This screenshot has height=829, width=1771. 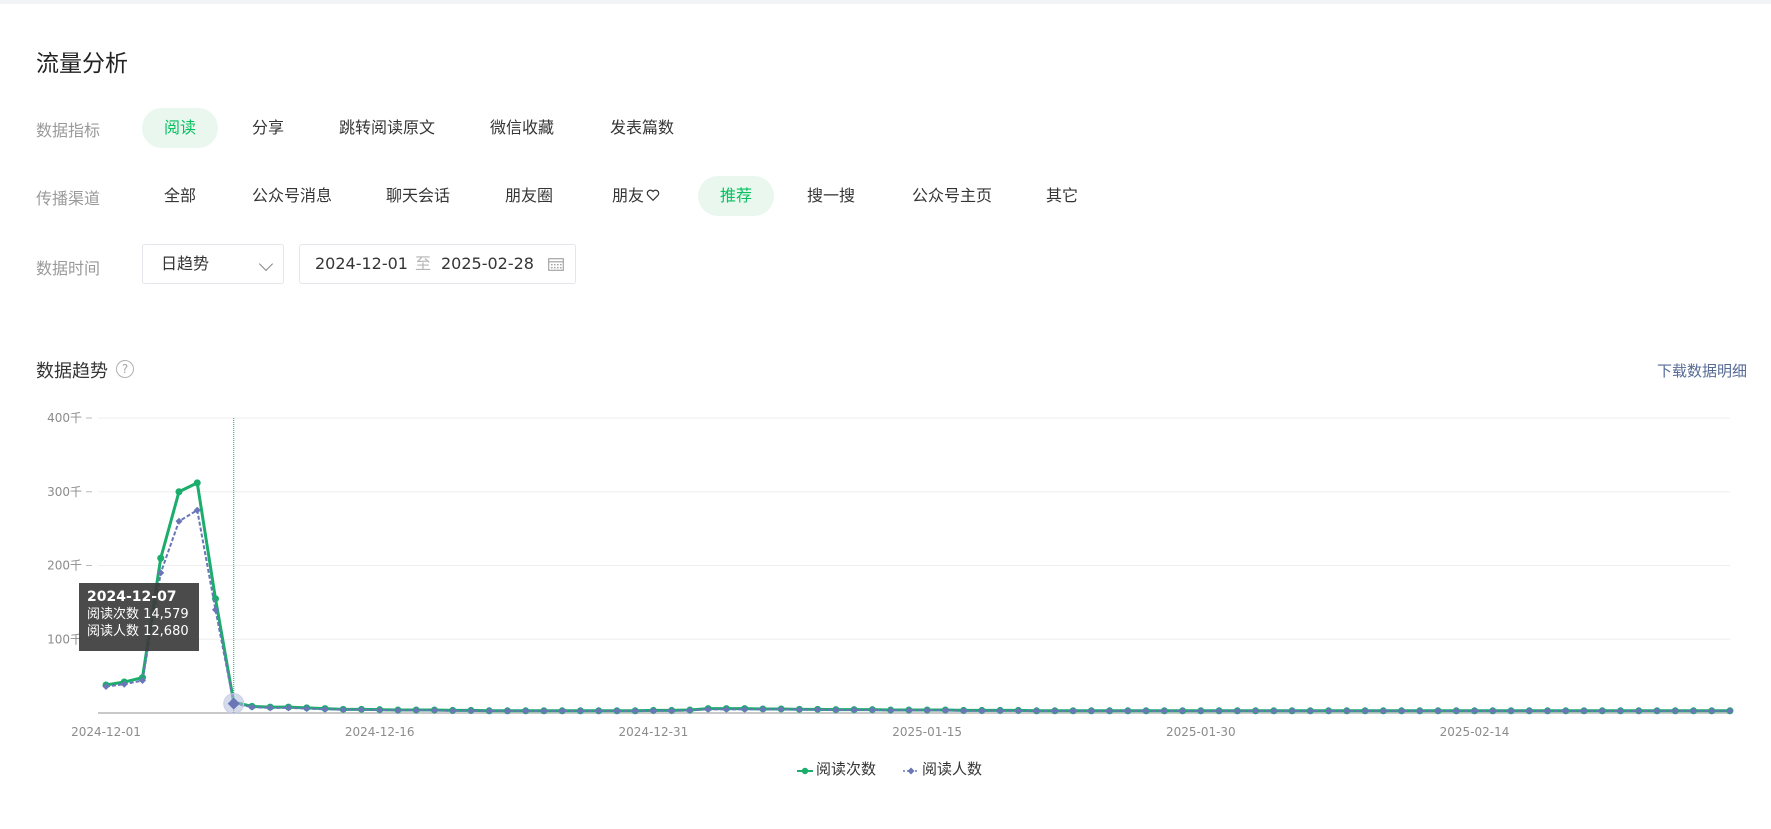 I want to click on channel-tab-friends-label: 朋友, so click(x=627, y=195).